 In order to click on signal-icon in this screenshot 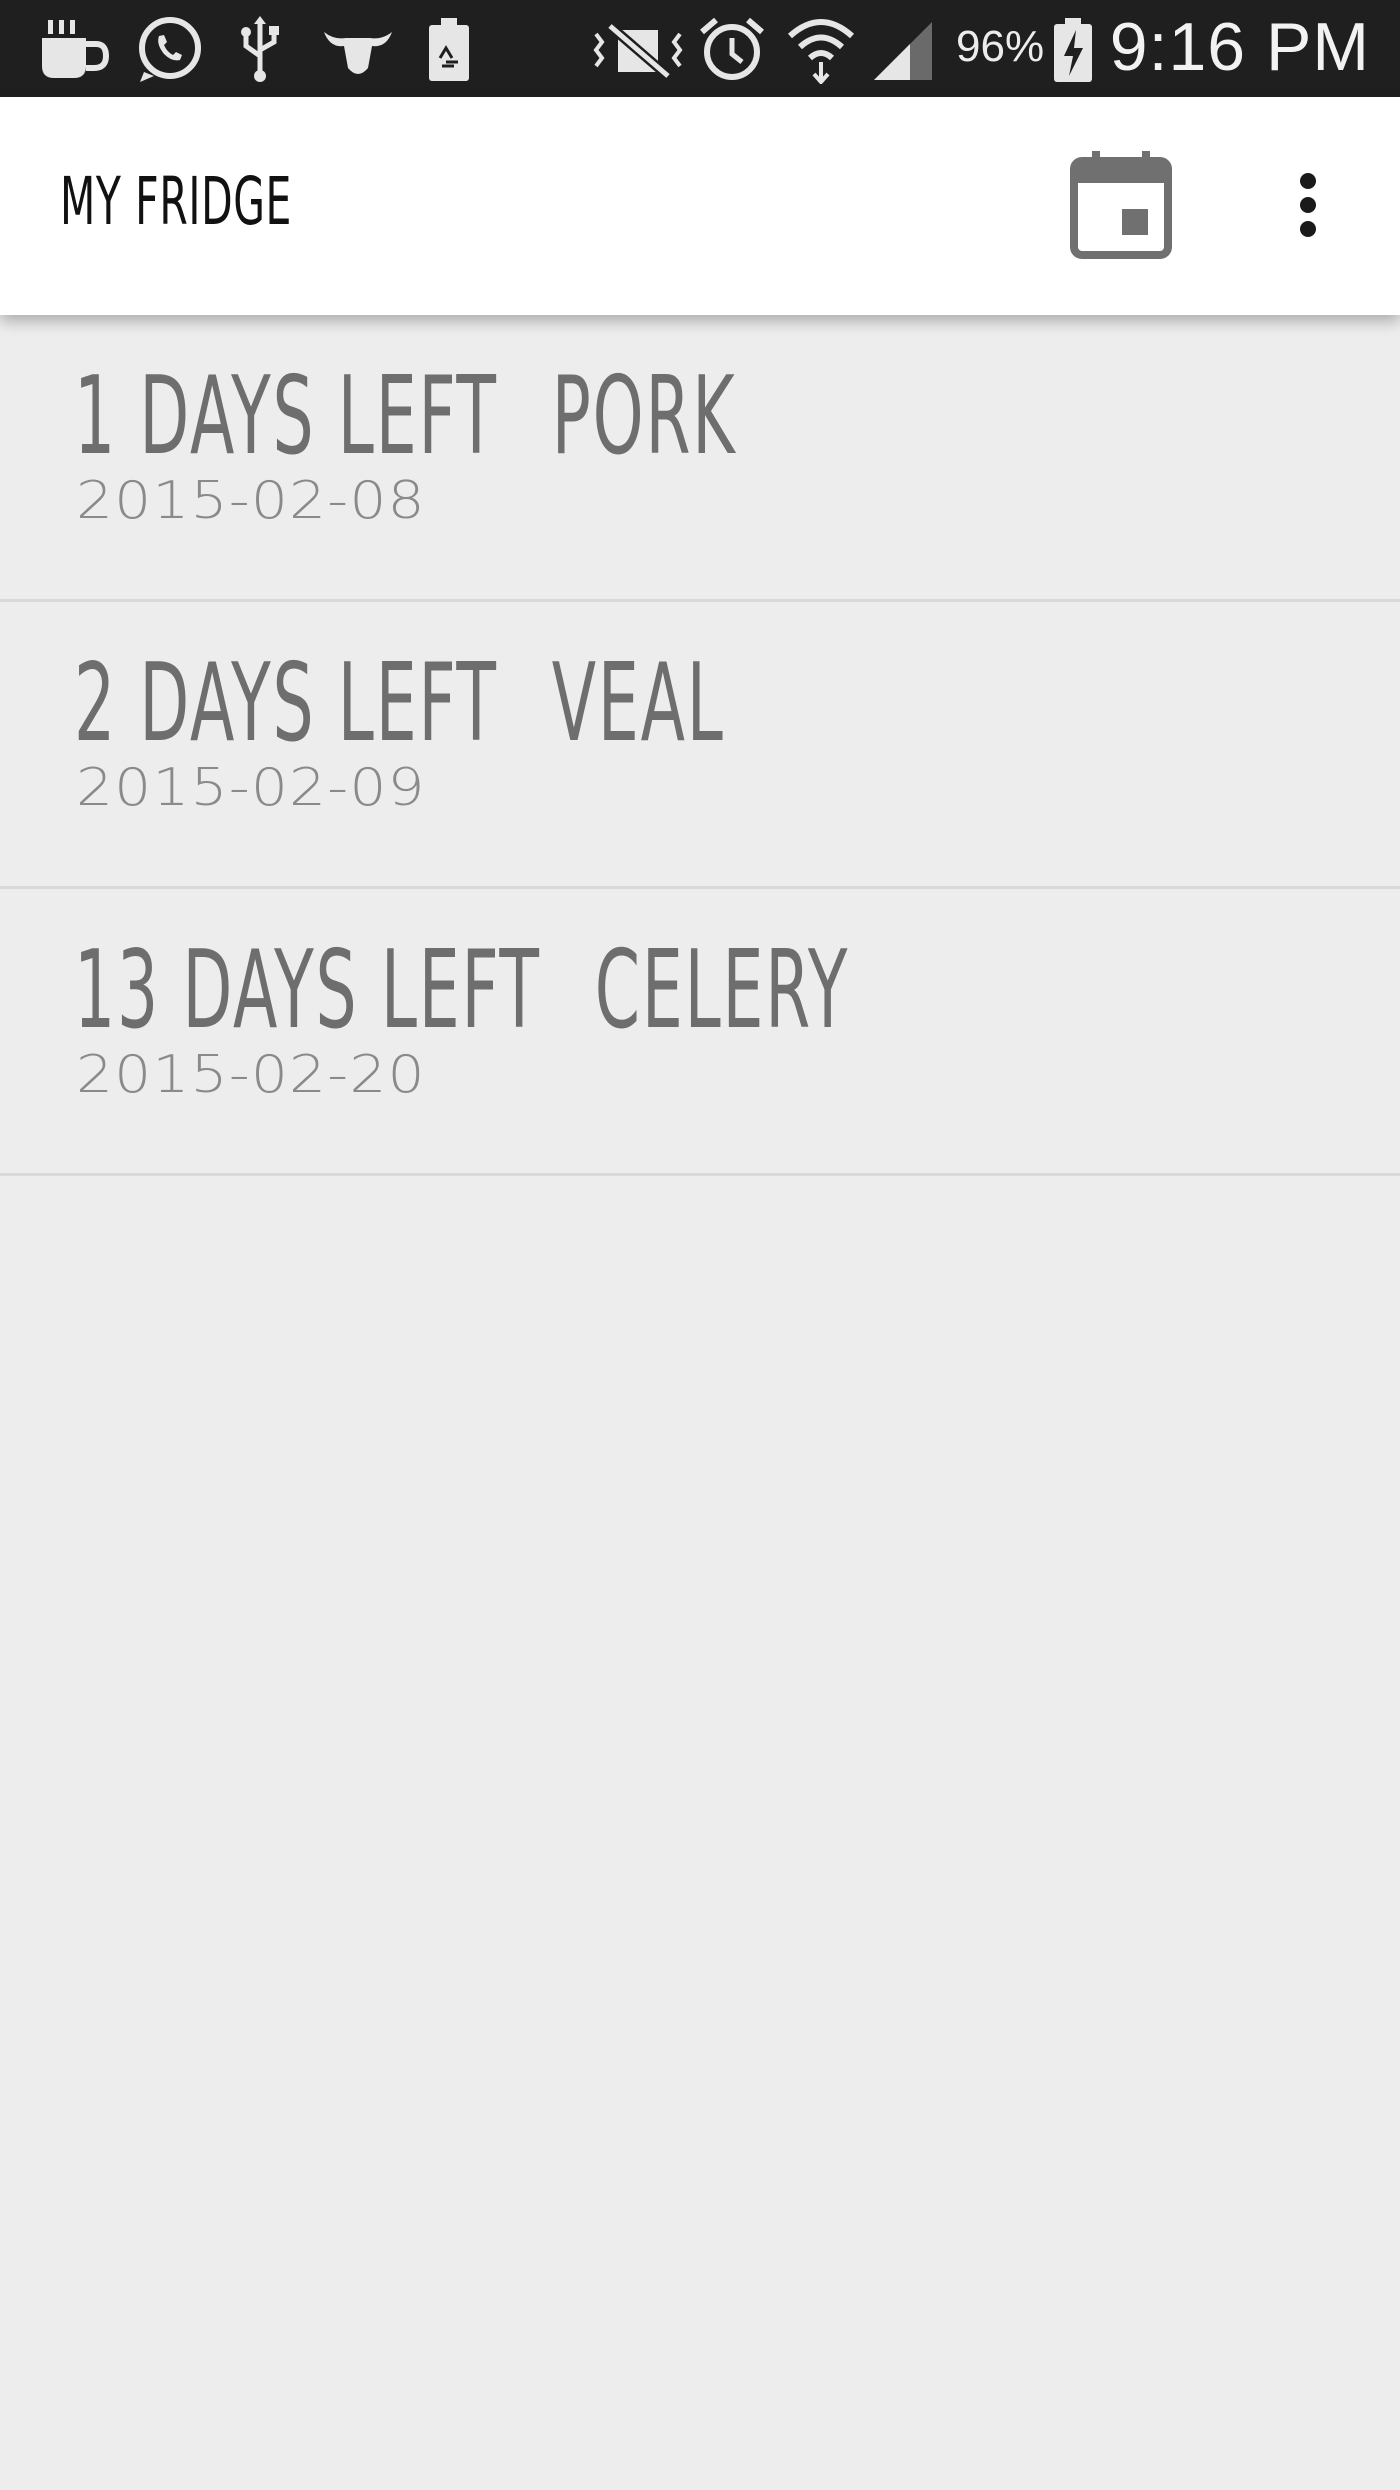, I will do `click(903, 49)`.